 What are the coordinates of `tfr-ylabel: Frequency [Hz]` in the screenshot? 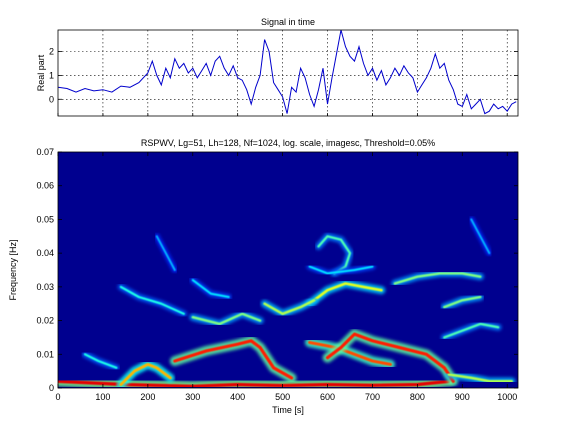 It's located at (13, 269).